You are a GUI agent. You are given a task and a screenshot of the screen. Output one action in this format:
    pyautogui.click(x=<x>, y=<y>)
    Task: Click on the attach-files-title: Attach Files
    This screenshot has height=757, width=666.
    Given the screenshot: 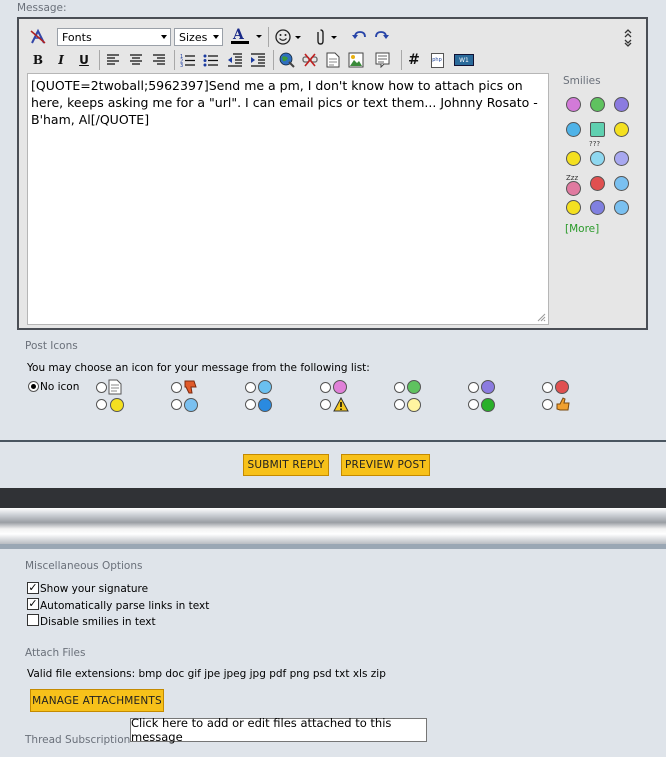 What is the action you would take?
    pyautogui.click(x=55, y=653)
    